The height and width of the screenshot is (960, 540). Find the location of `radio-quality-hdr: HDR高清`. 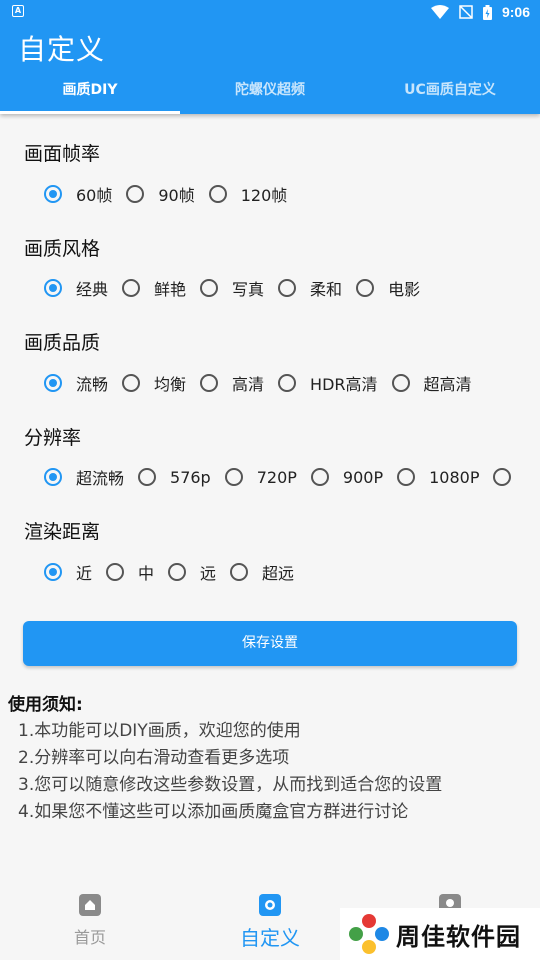

radio-quality-hdr: HDR高清 is located at coordinates (328, 383).